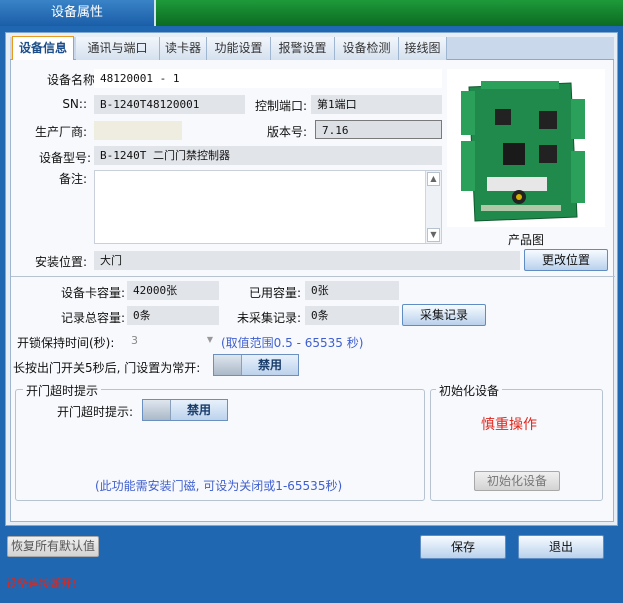 The height and width of the screenshot is (603, 623). I want to click on device-name-field: 48120001 - 1, so click(268, 78).